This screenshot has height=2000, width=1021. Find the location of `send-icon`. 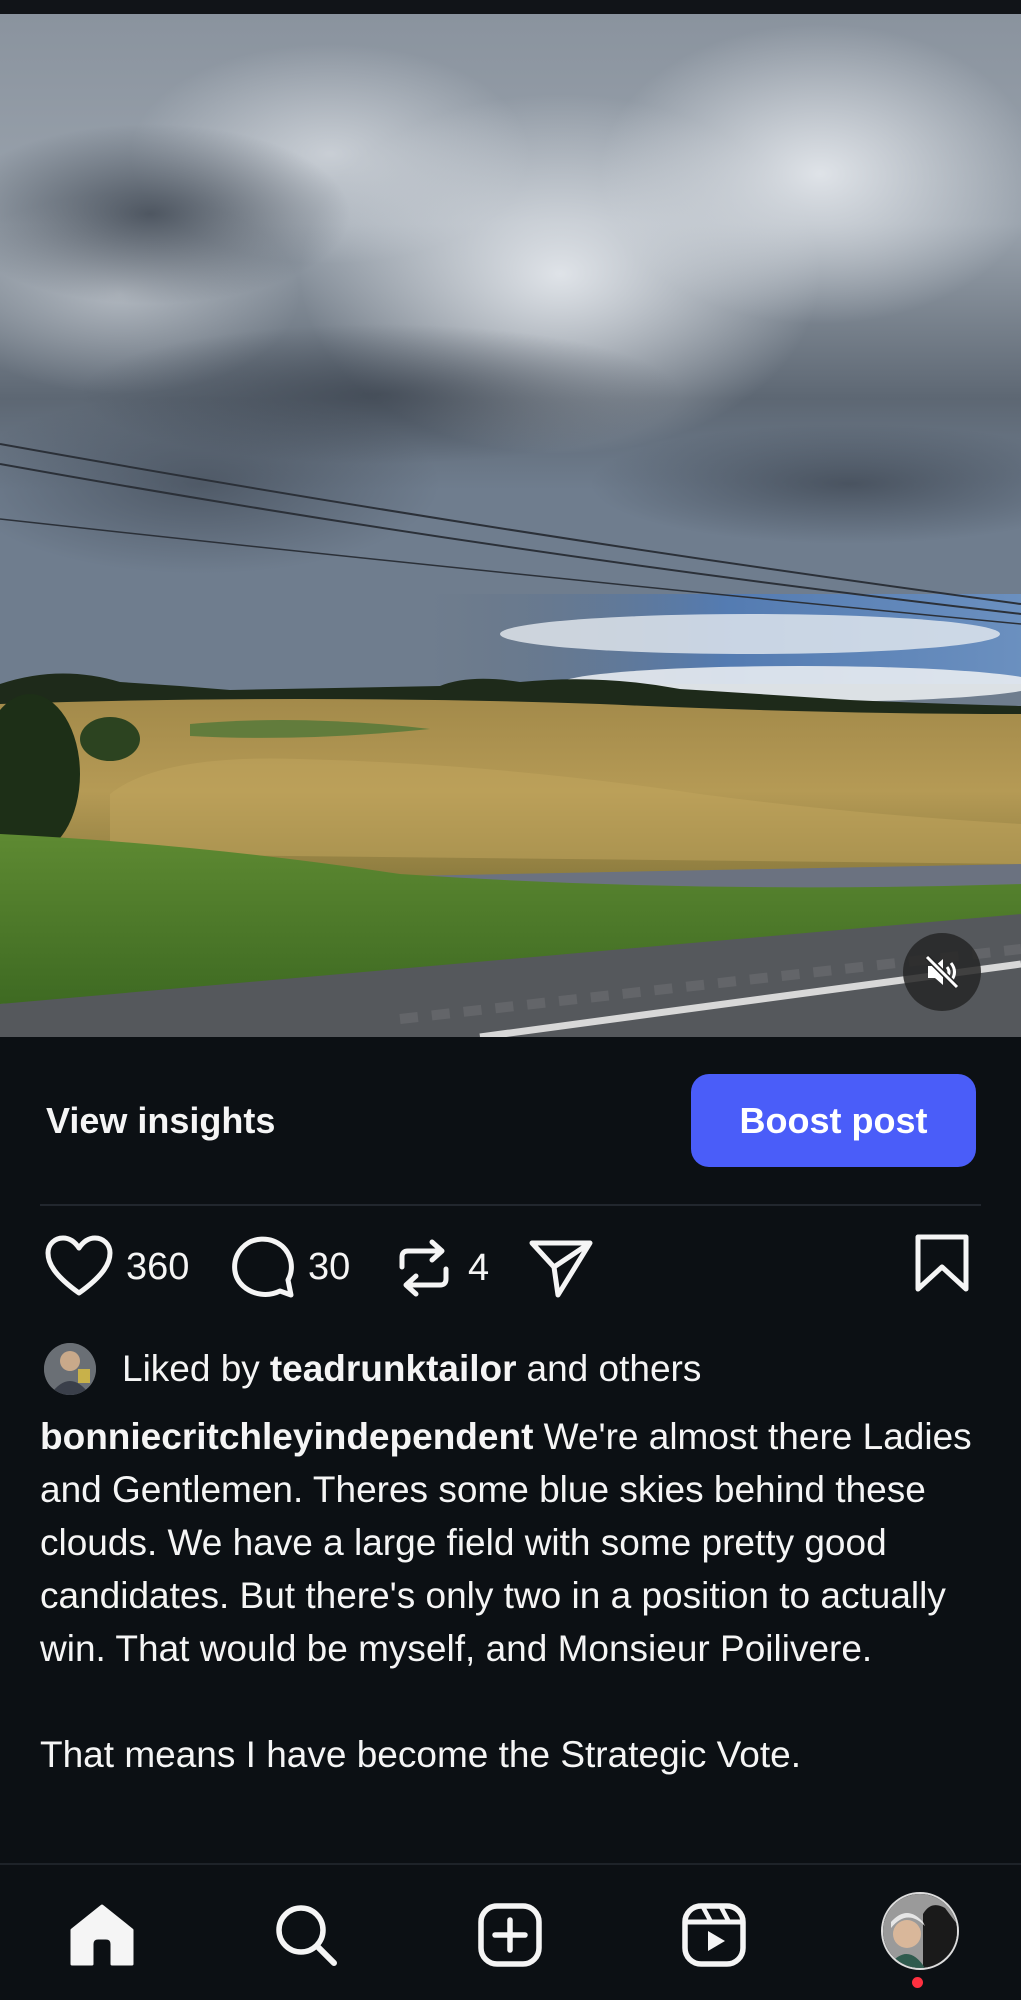

send-icon is located at coordinates (561, 1269).